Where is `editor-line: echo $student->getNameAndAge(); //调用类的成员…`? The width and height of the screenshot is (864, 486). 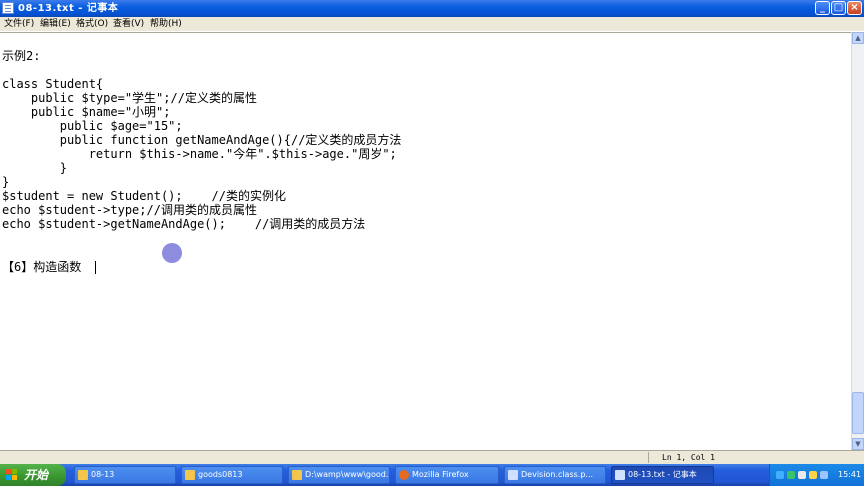 editor-line: echo $student->getNameAndAge(); //调用类的成员… is located at coordinates (184, 224).